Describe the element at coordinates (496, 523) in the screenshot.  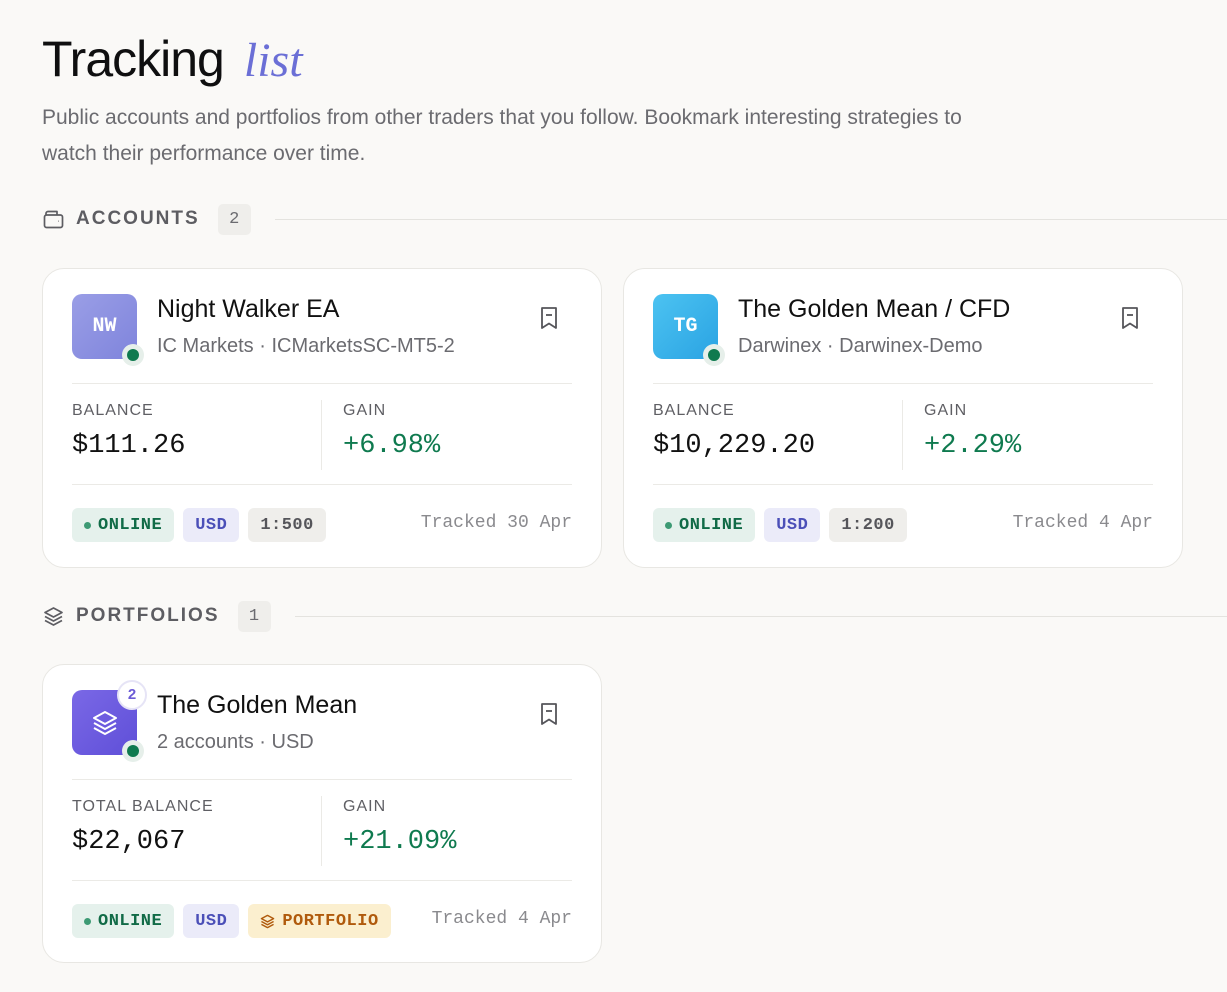
I see `tracked-date: Tracked 30 Apr` at that location.